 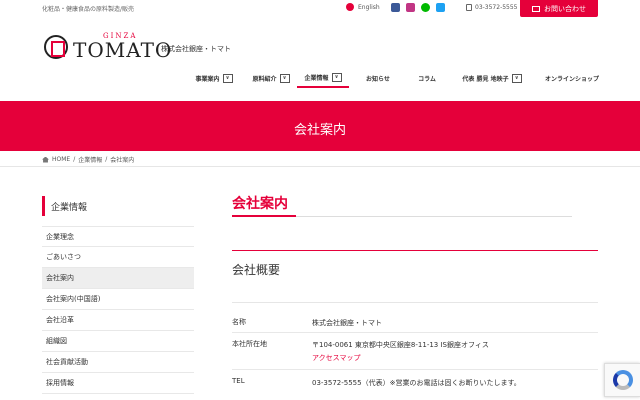 I want to click on breadcrumb: HOME / 企業情報 / 会社案内, so click(x=88, y=159).